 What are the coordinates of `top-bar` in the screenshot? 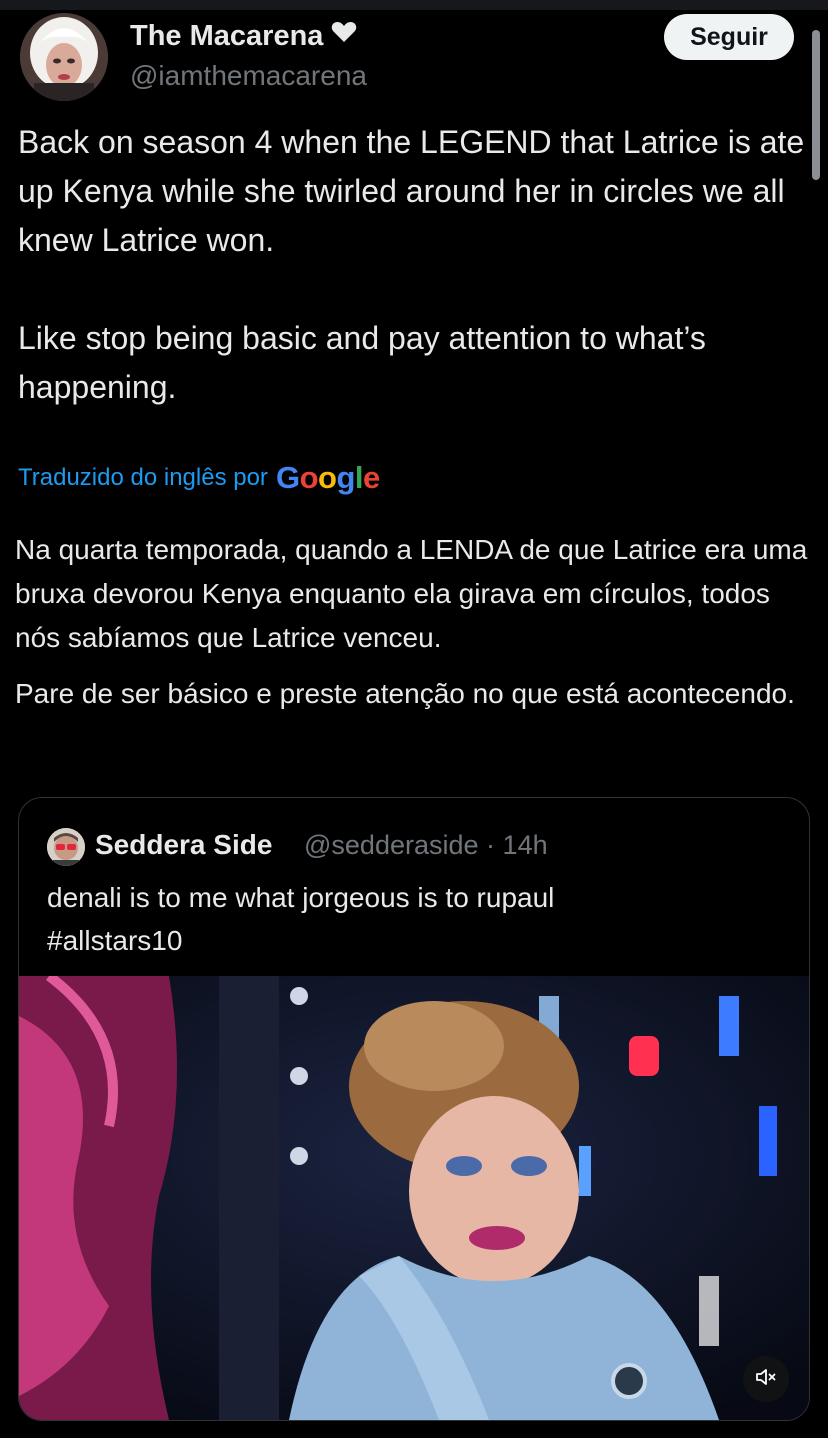 It's located at (414, 5).